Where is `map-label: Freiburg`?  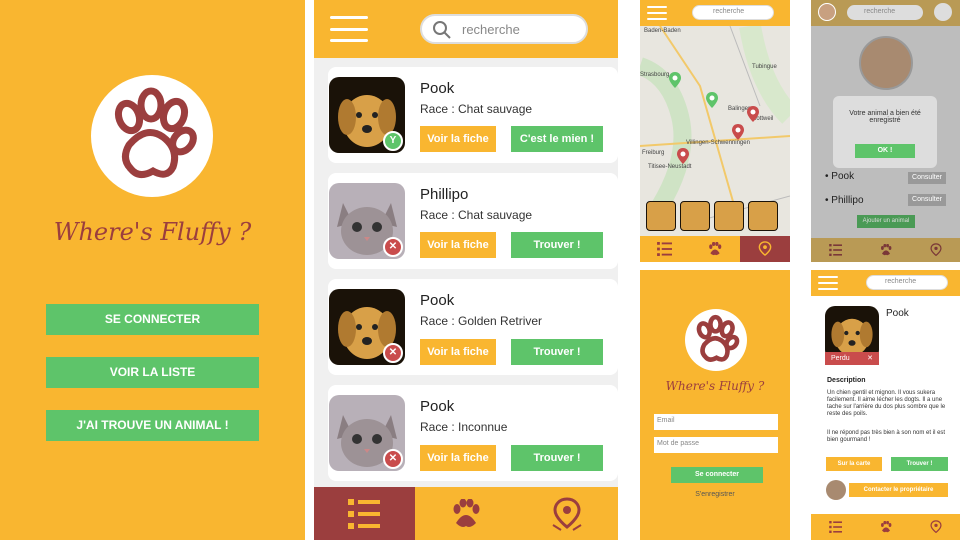 map-label: Freiburg is located at coordinates (653, 153).